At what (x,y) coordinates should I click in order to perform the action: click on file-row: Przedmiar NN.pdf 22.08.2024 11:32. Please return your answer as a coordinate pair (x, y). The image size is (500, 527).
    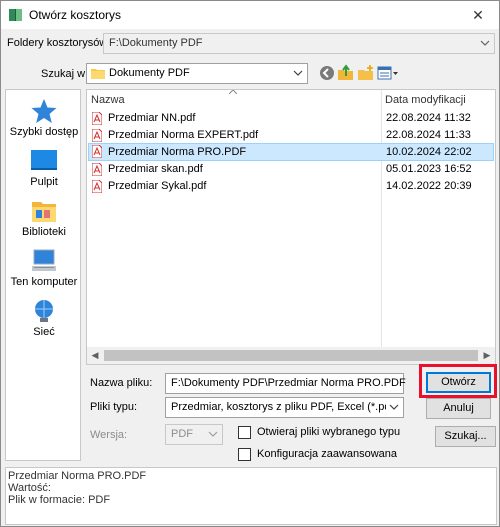
    Looking at the image, I should click on (291, 118).